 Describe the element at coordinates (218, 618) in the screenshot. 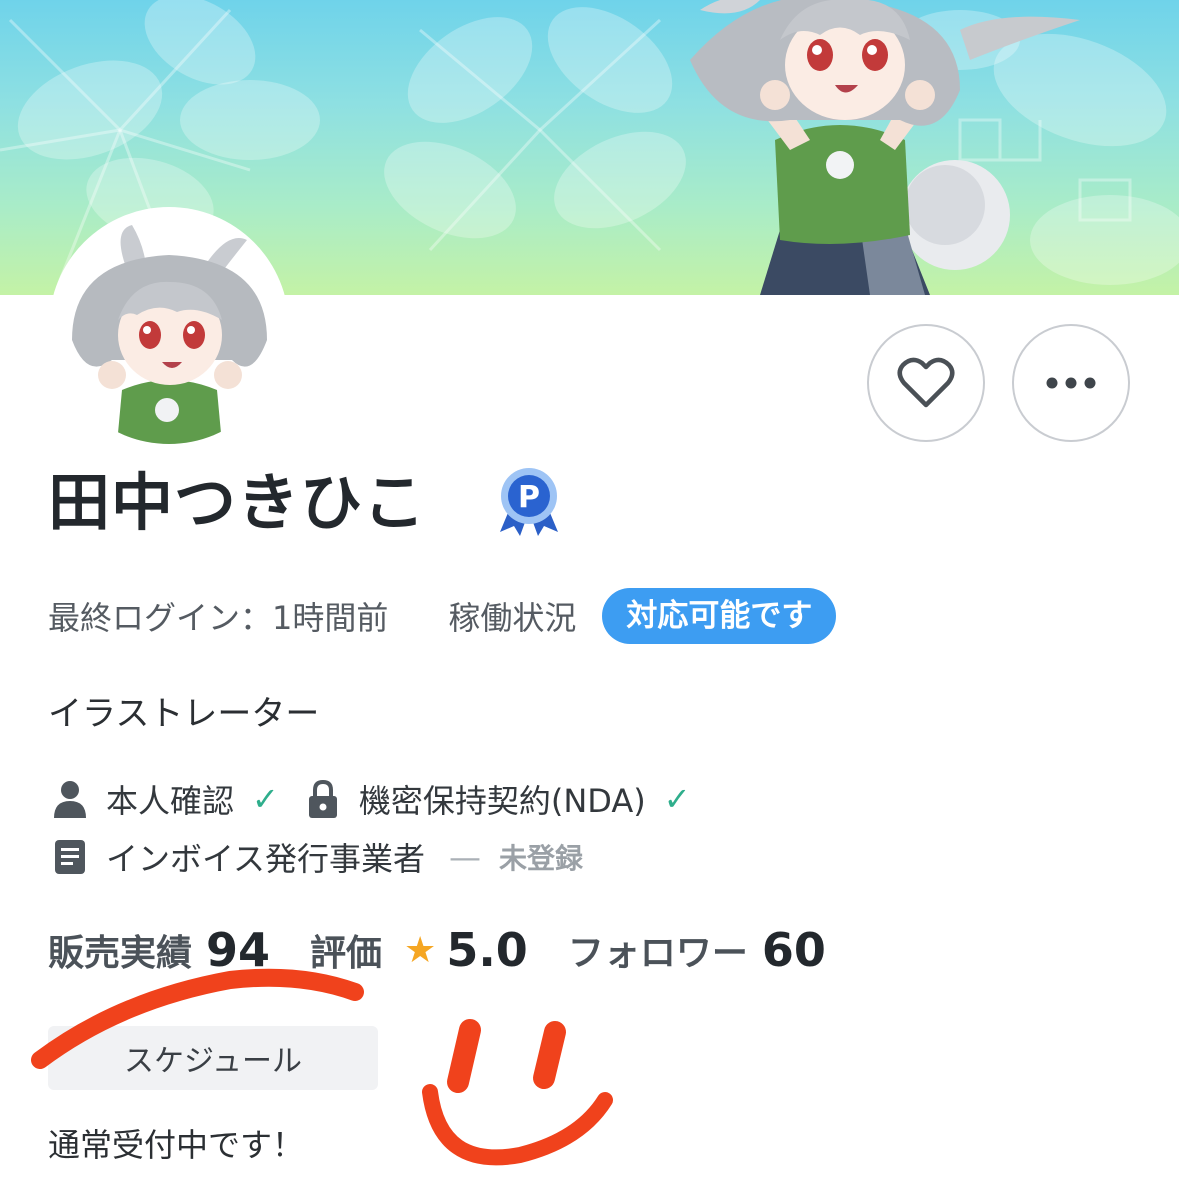

I see `last-login: 最終ログイン：1時間前` at that location.